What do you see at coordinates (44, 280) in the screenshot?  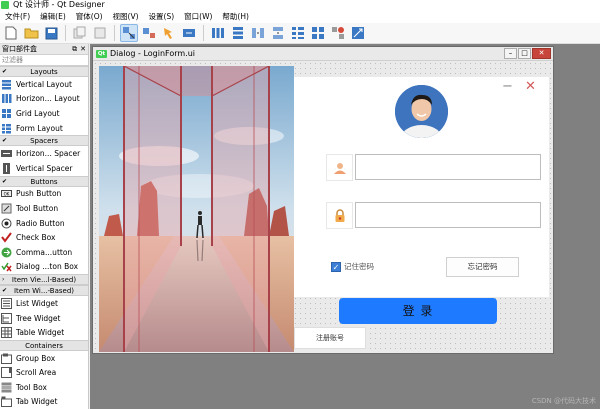 I see `category-item-views: › Item Vie...l-Based)` at bounding box center [44, 280].